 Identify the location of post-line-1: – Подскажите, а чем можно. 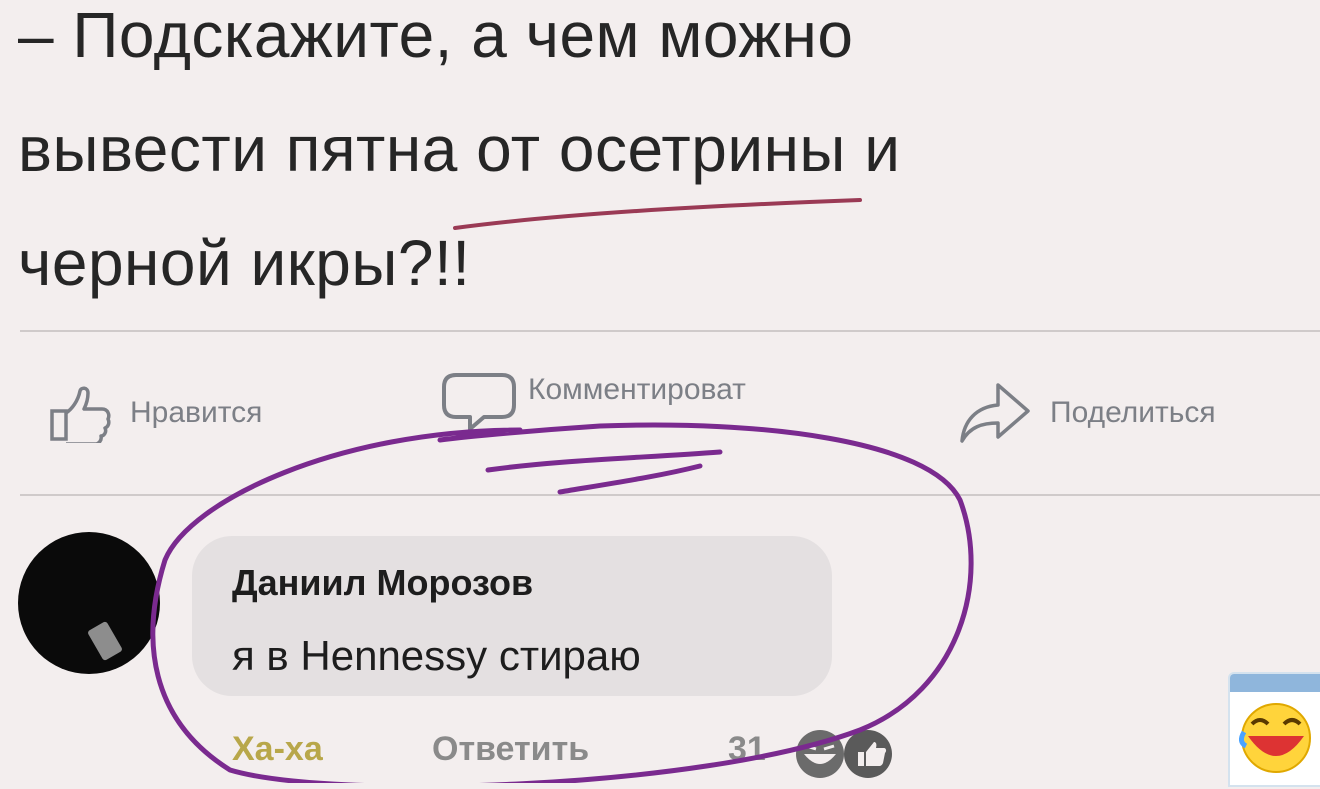
(436, 35).